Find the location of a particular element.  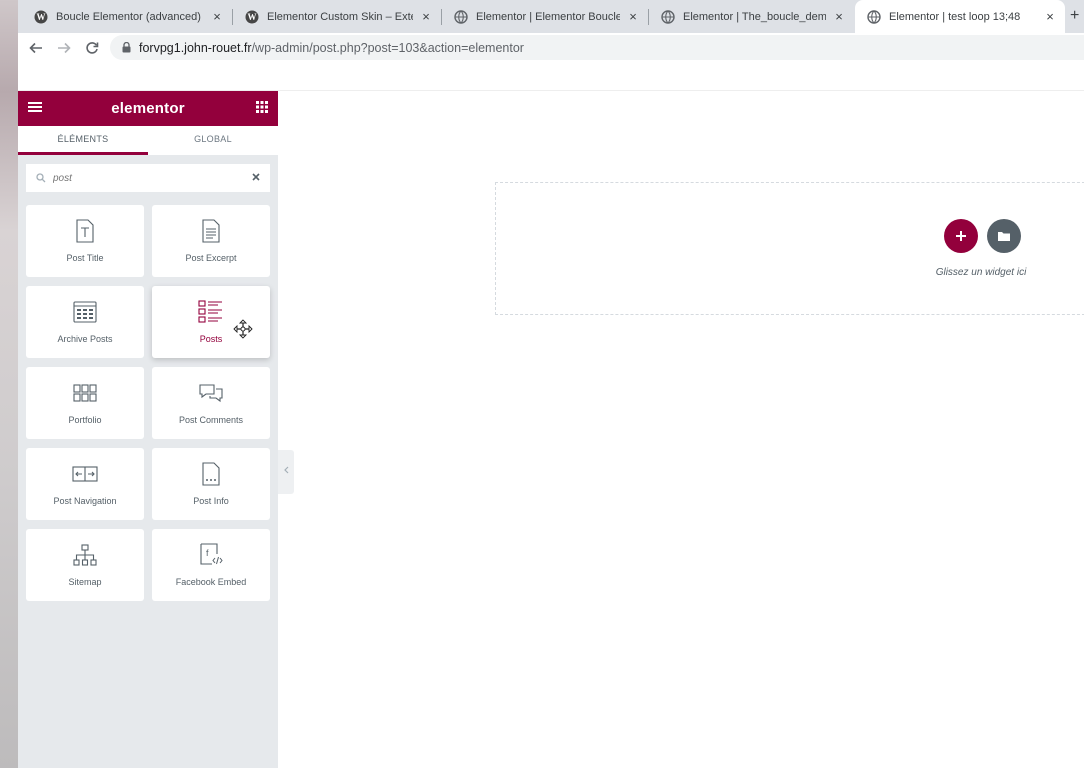

browser-tab-title: Boucle Elementor (advanced) – V is located at coordinates (130, 16).